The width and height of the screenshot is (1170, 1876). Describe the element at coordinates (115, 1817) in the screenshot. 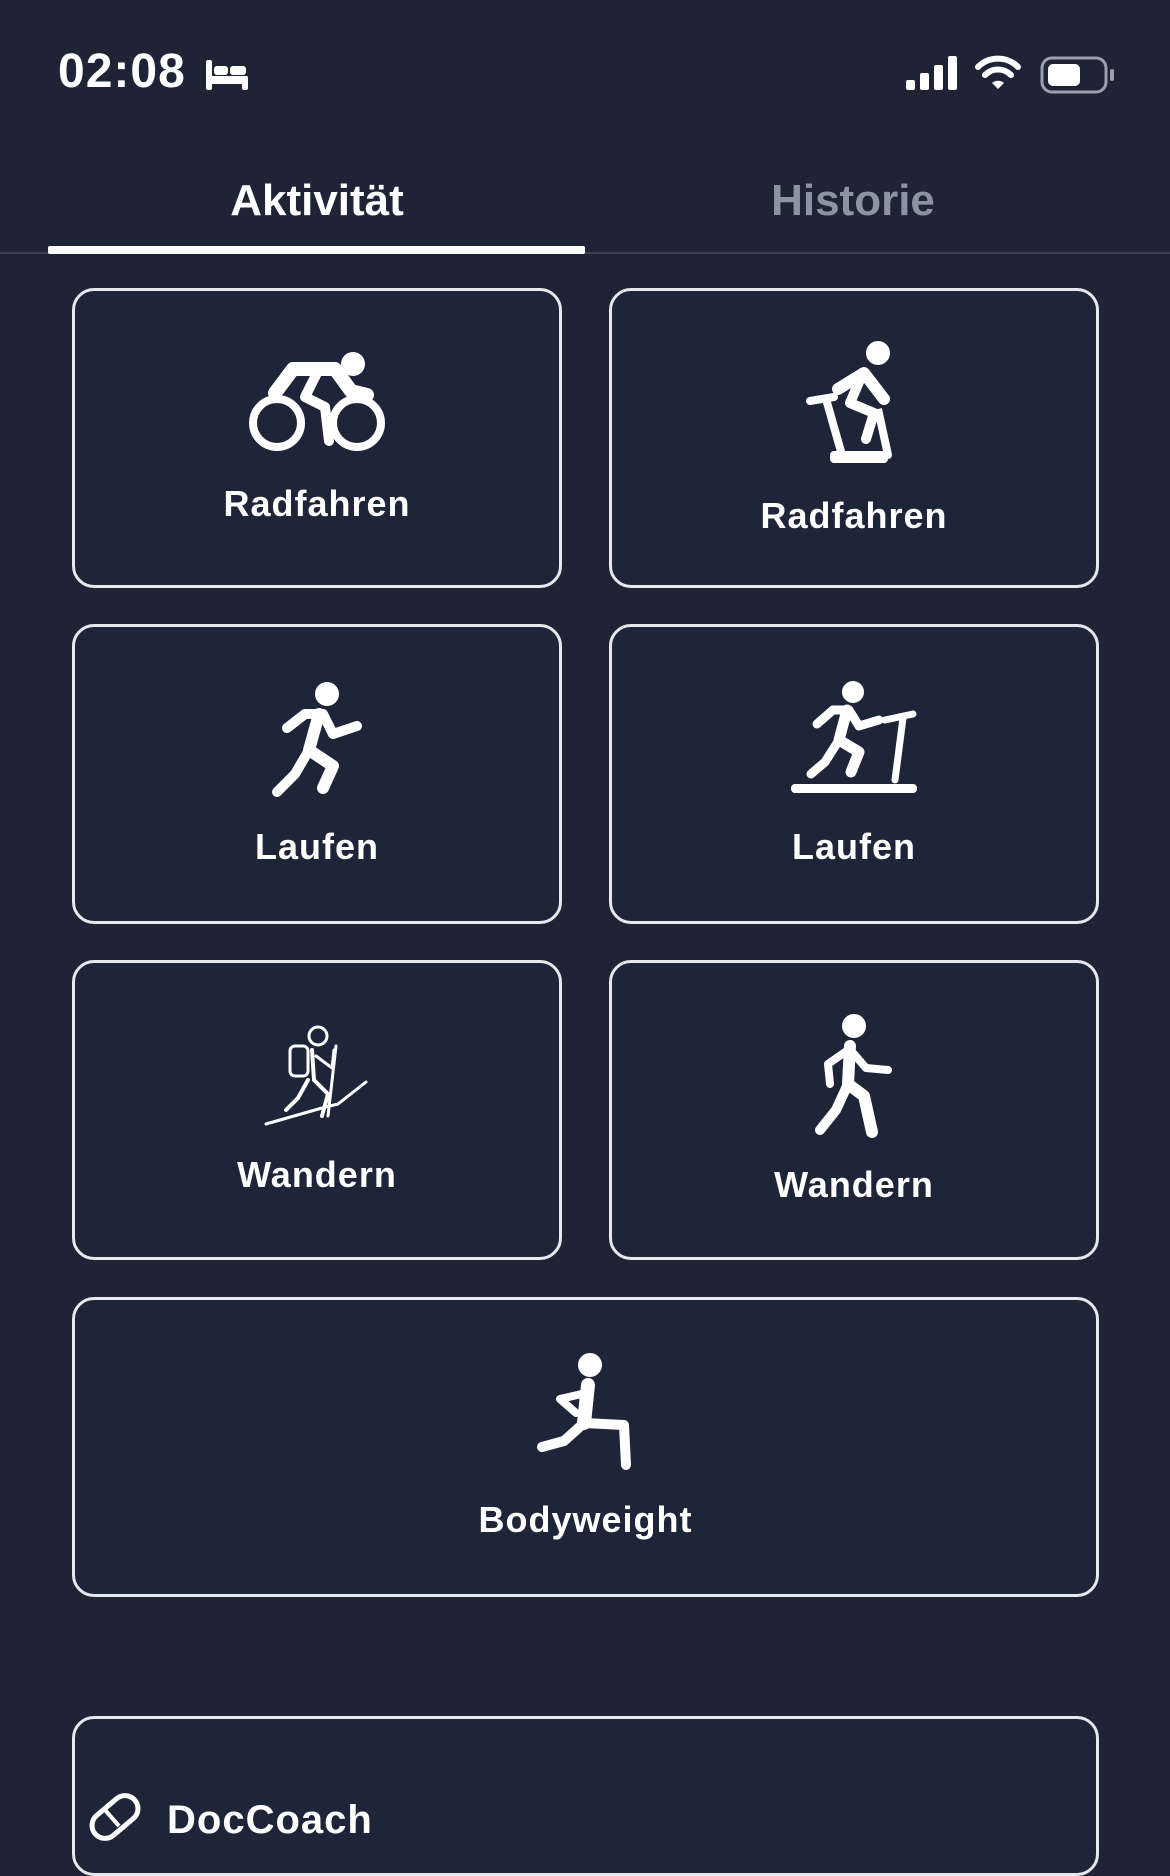

I see `bandage-icon` at that location.